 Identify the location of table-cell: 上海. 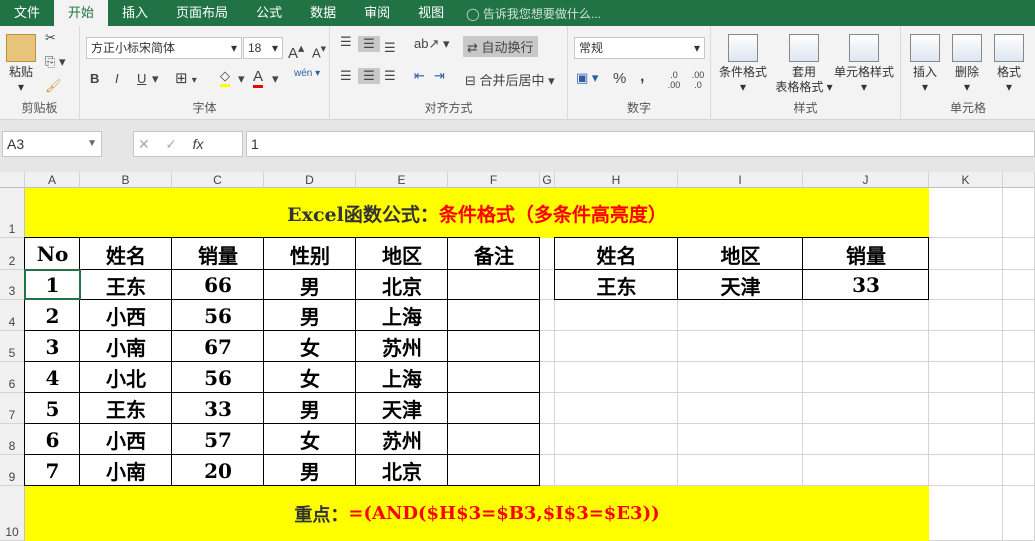
(402, 315).